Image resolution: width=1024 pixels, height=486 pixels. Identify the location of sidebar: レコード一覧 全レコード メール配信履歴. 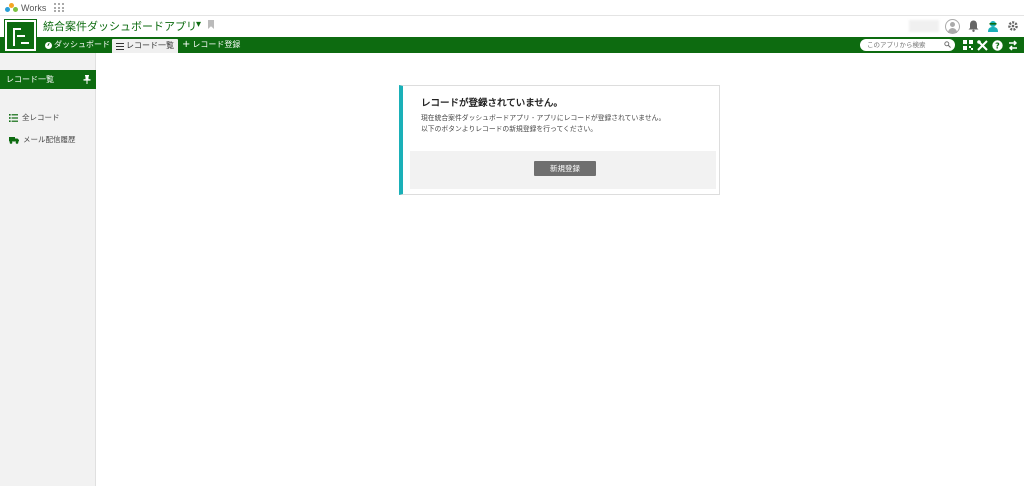
(48, 269).